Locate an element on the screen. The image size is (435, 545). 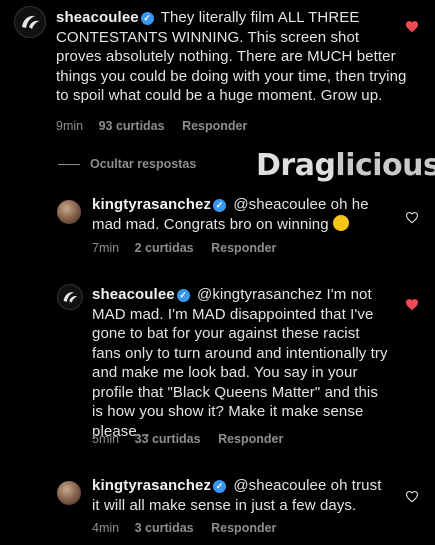
like-count: 33 curtidas is located at coordinates (168, 439).